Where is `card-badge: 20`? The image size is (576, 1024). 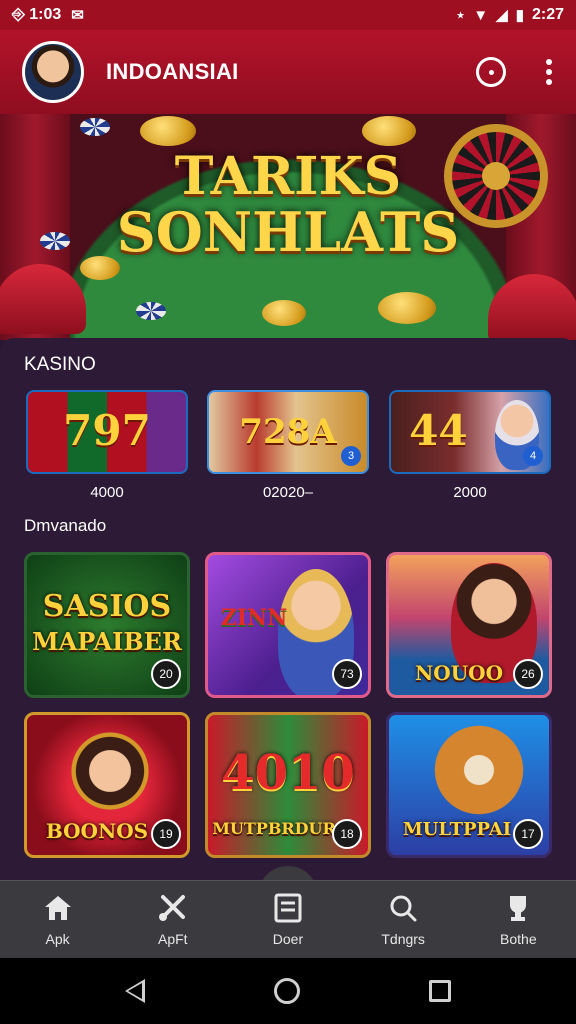
card-badge: 20 is located at coordinates (166, 674).